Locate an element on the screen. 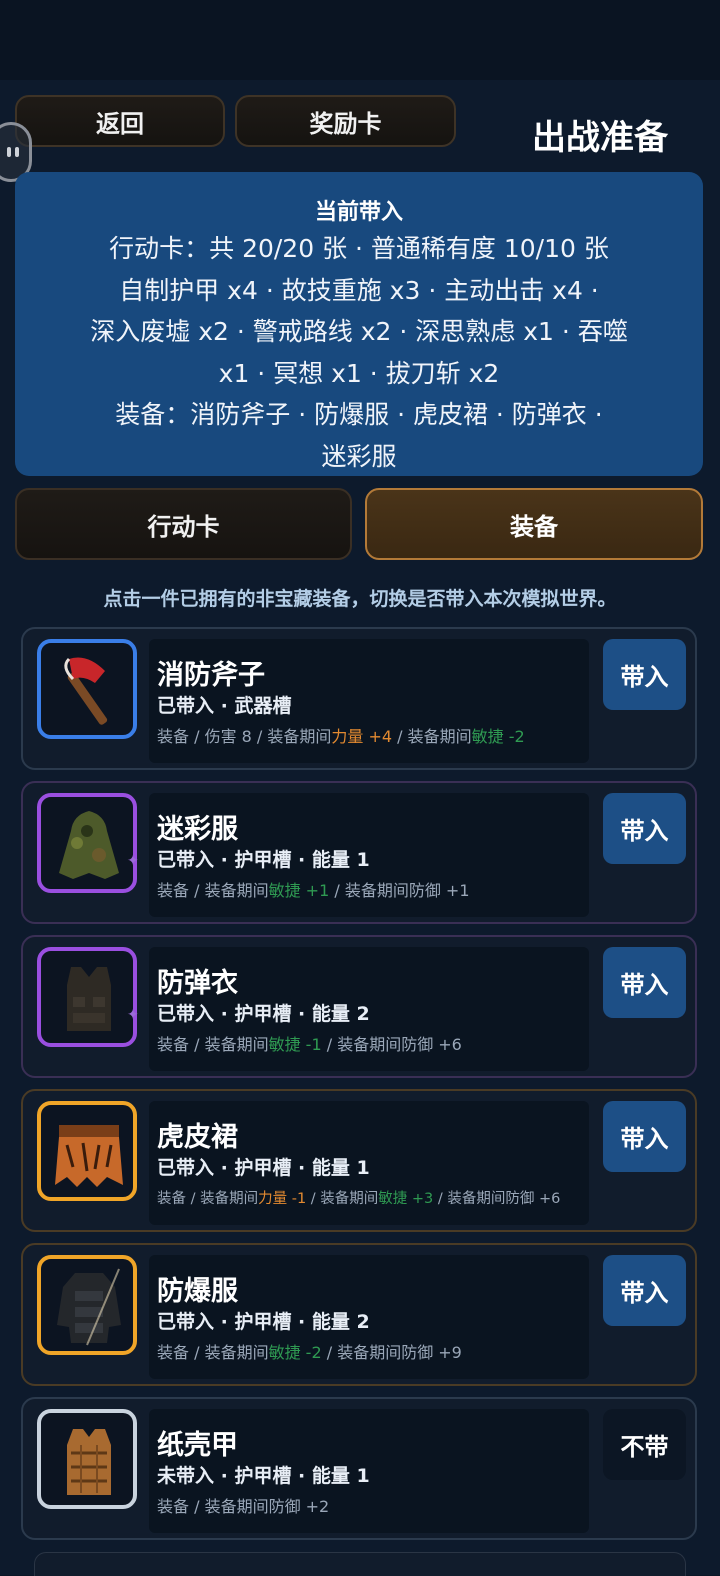  equipment-card: 纸壳甲 未带入 · 护甲槽 · 能量 1 装备 / 装备期间防御 +2 不带 is located at coordinates (359, 1468).